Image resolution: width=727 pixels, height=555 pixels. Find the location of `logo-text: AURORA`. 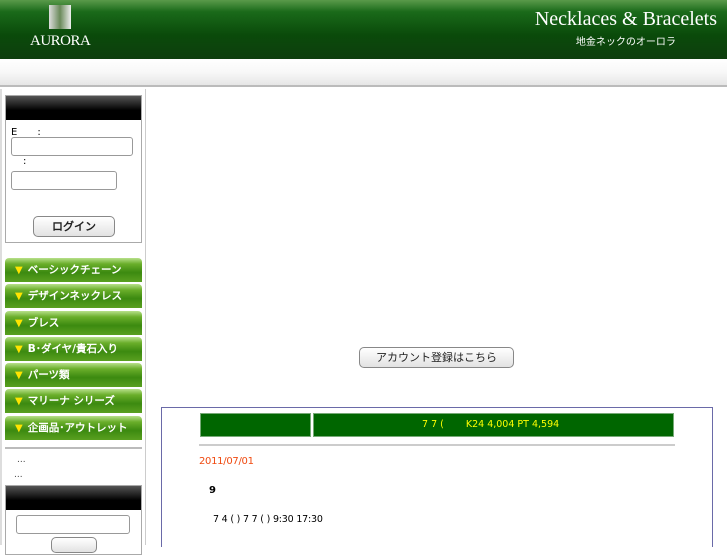

logo-text: AURORA is located at coordinates (60, 41).